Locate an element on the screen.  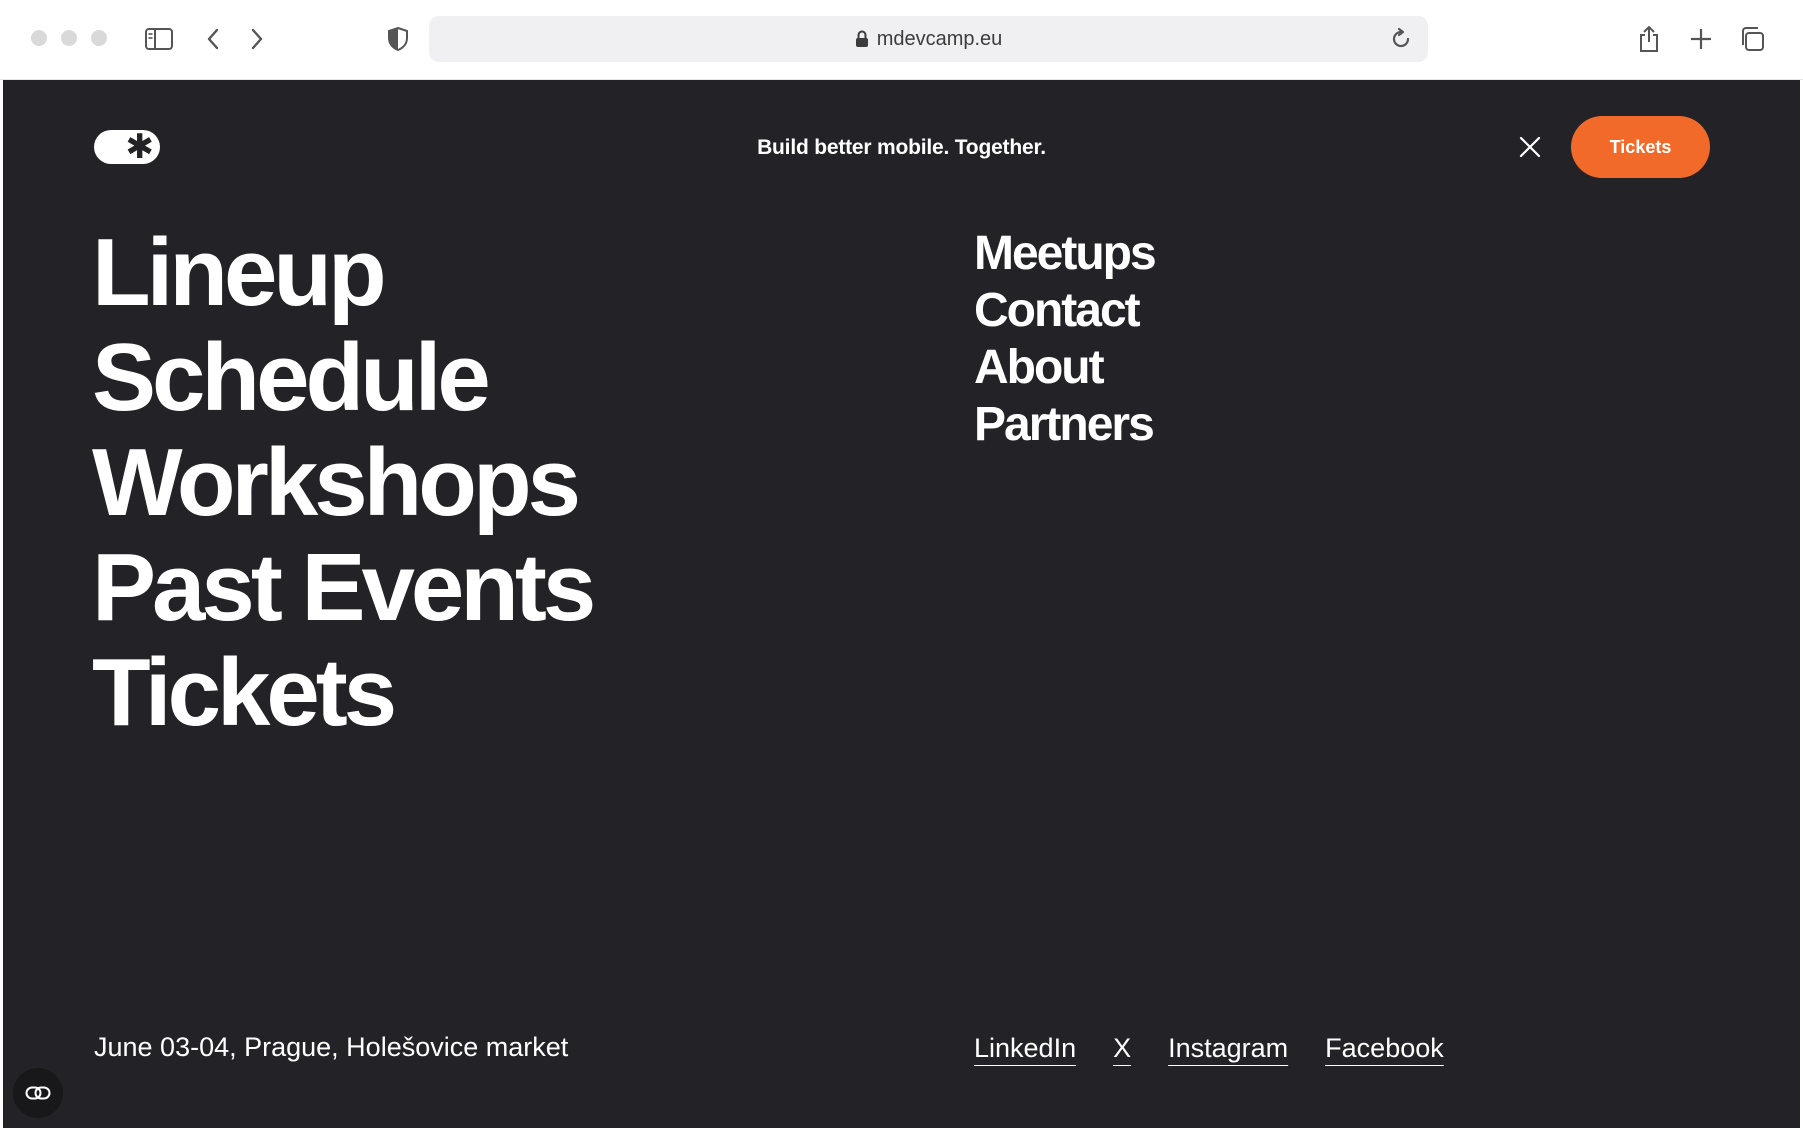
social-link-facebook: Facebook is located at coordinates (1384, 1048).